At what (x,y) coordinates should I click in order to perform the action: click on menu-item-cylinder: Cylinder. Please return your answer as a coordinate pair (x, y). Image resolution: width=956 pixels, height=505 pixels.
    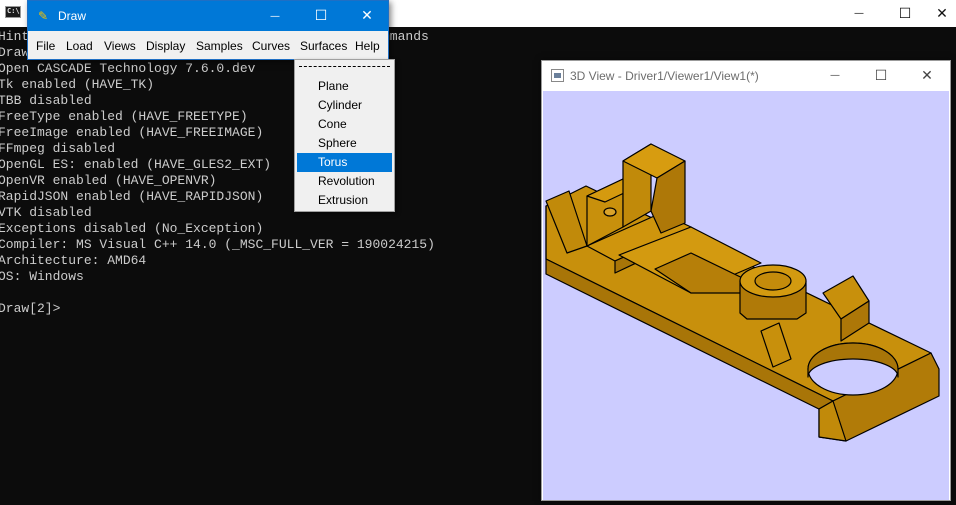
    Looking at the image, I should click on (344, 105).